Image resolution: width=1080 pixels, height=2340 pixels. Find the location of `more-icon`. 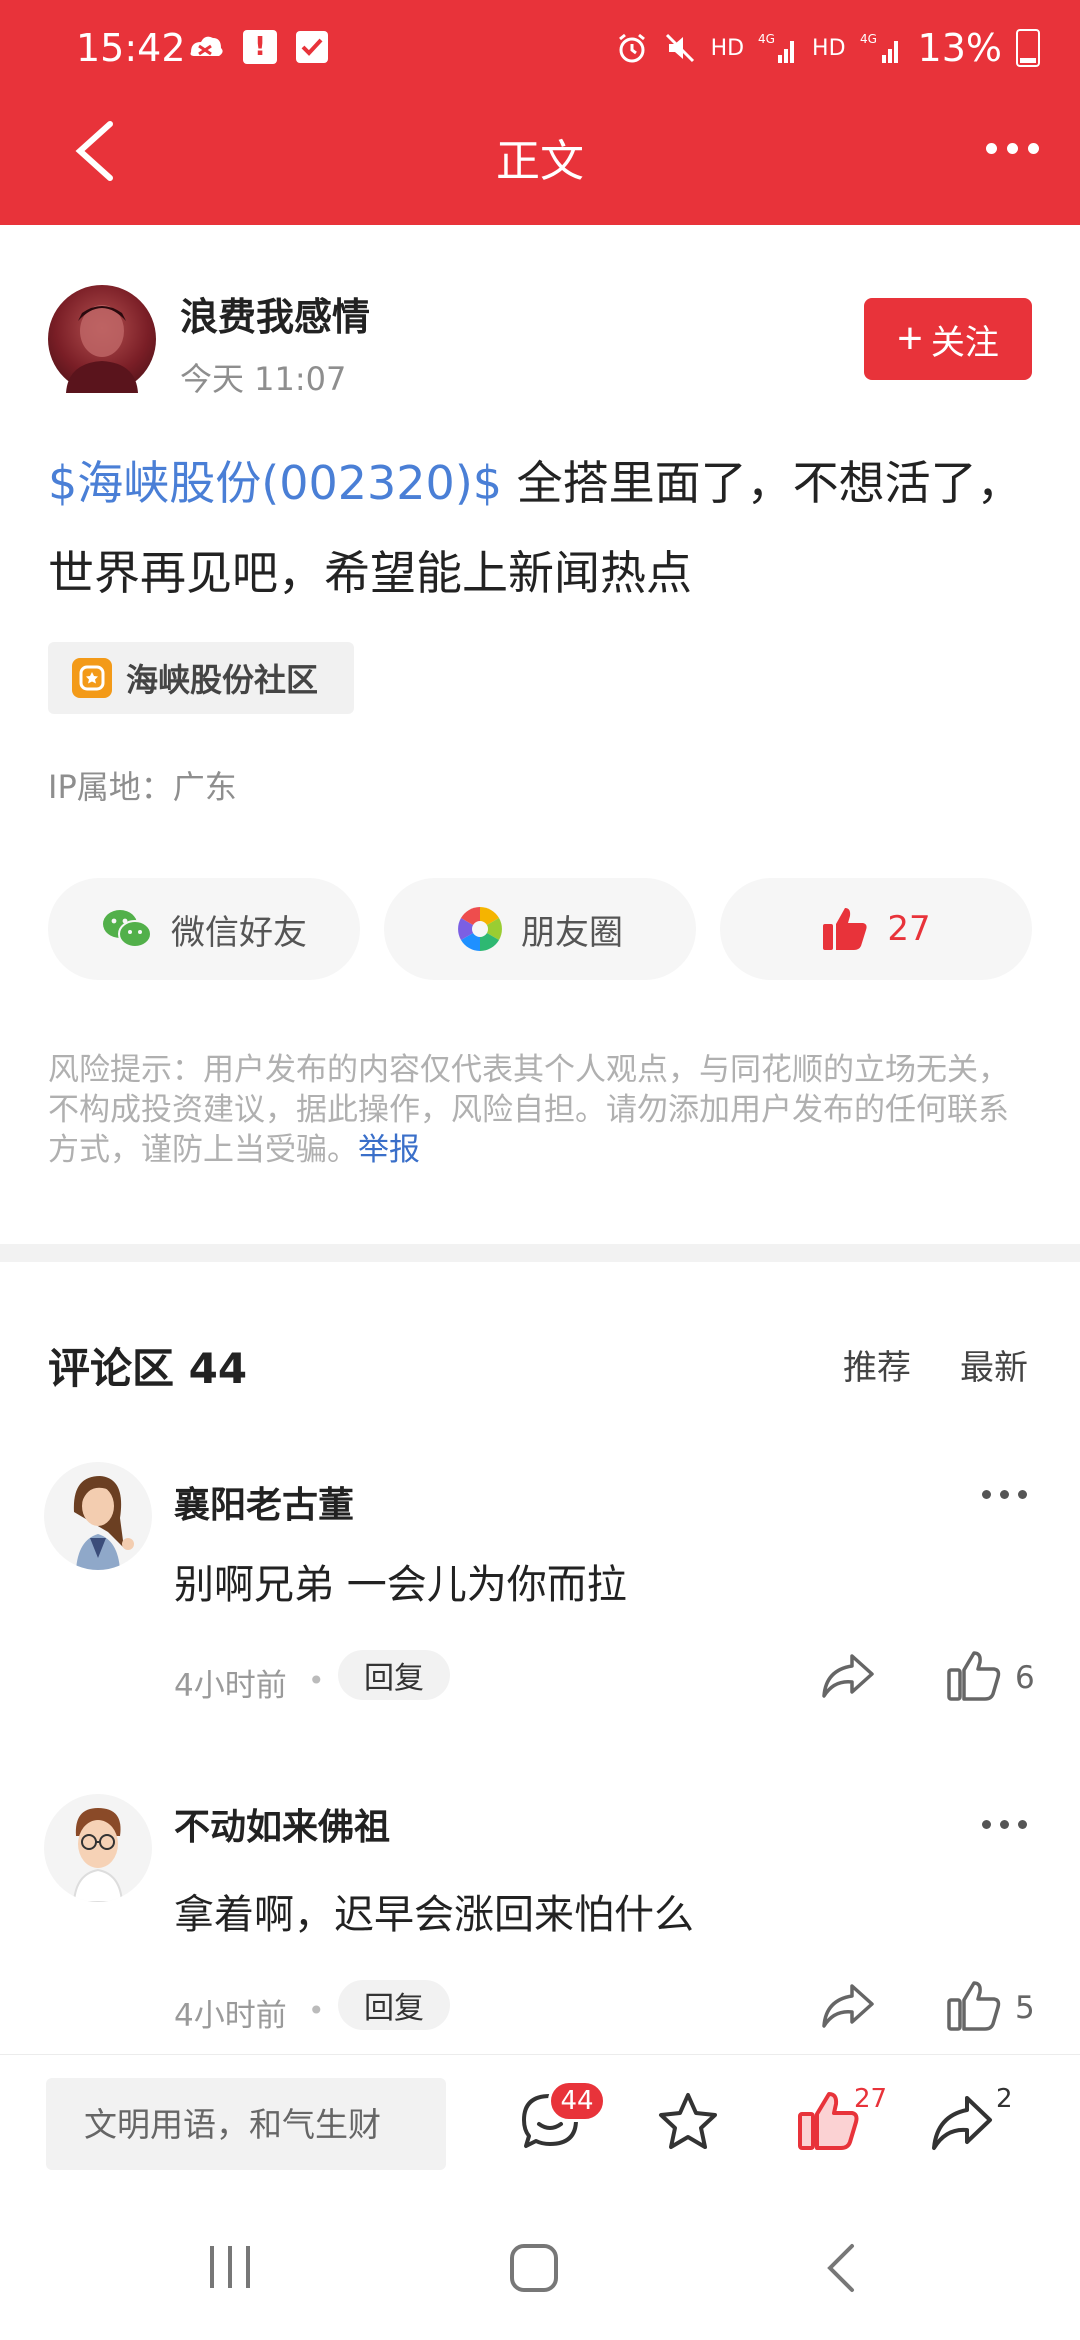

more-icon is located at coordinates (1018, 148).